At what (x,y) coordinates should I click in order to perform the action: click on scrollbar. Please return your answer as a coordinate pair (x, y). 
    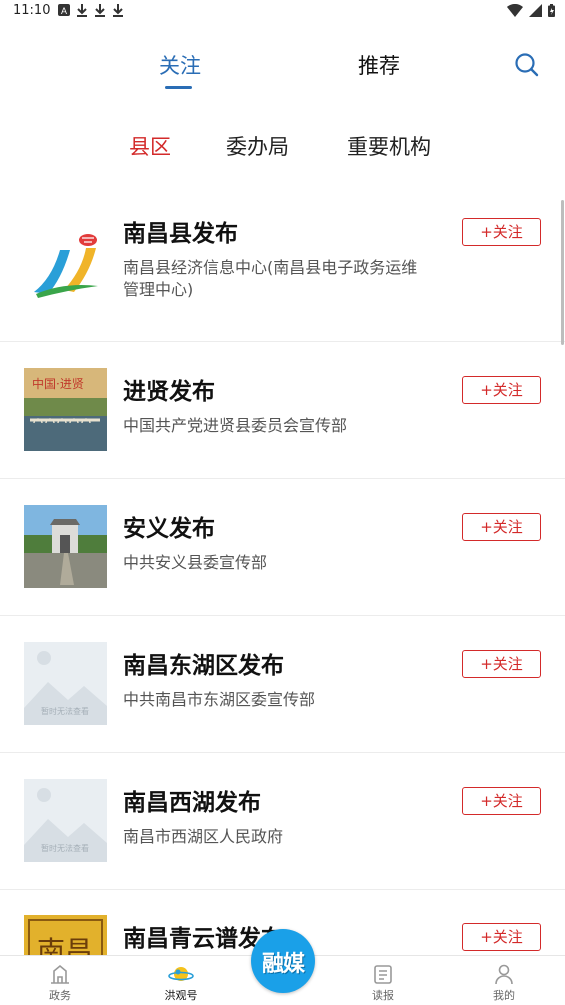
    Looking at the image, I should click on (562, 272).